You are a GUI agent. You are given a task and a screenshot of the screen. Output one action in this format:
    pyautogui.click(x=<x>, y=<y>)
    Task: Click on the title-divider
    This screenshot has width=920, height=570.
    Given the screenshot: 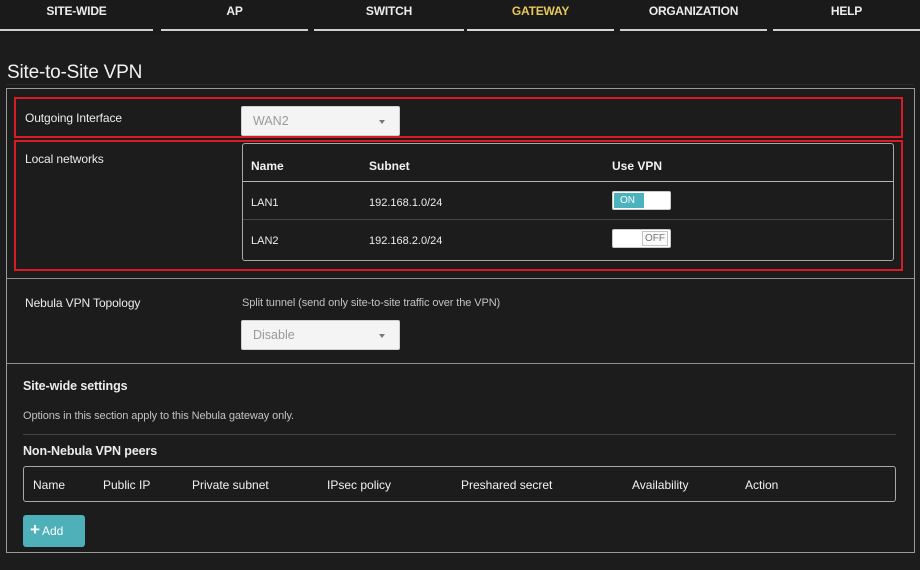 What is the action you would take?
    pyautogui.click(x=460, y=84)
    